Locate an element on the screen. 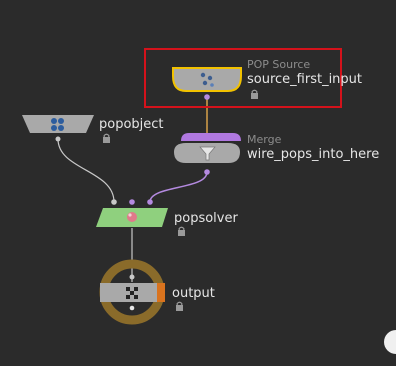  pop-source-name-label: source_first_input is located at coordinates (304, 79).